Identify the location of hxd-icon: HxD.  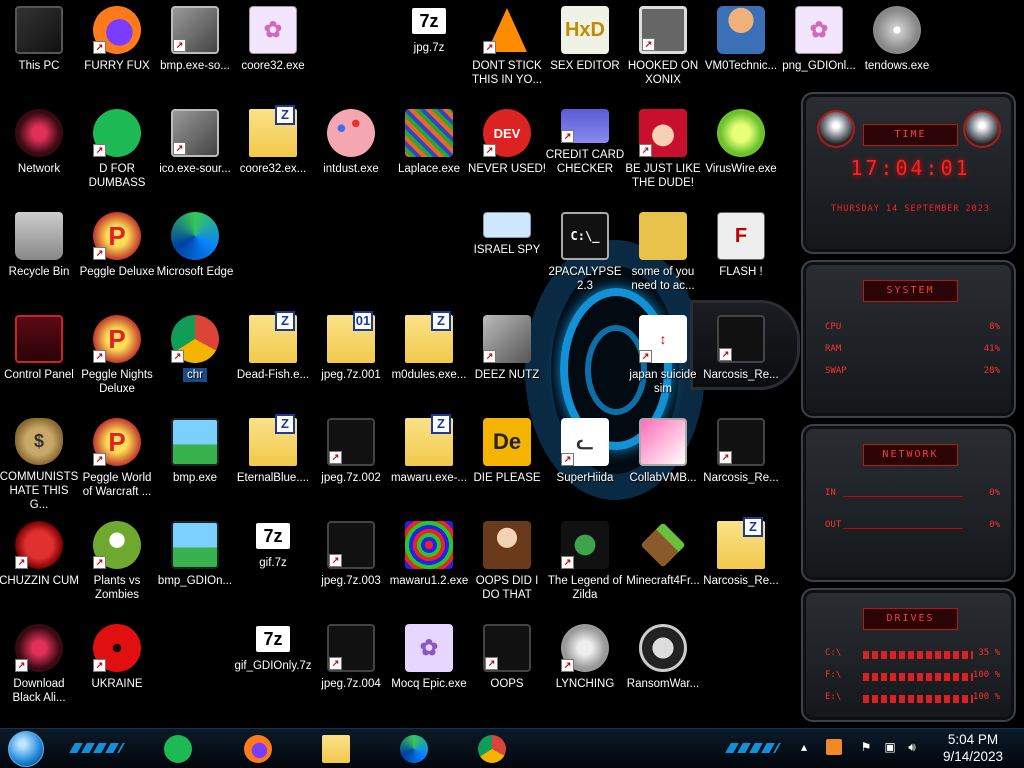
(585, 30).